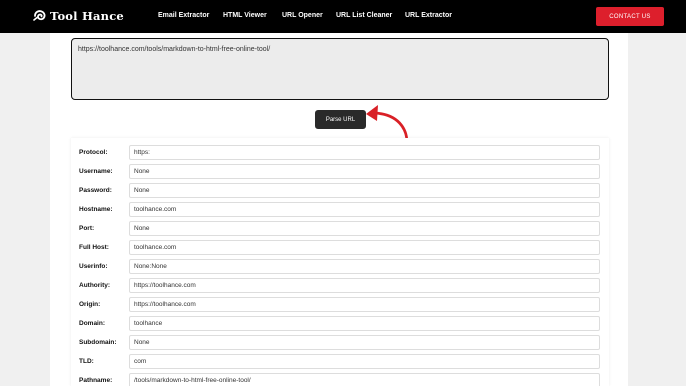 The height and width of the screenshot is (386, 686). What do you see at coordinates (39, 15) in the screenshot?
I see `swirl-logo-icon` at bounding box center [39, 15].